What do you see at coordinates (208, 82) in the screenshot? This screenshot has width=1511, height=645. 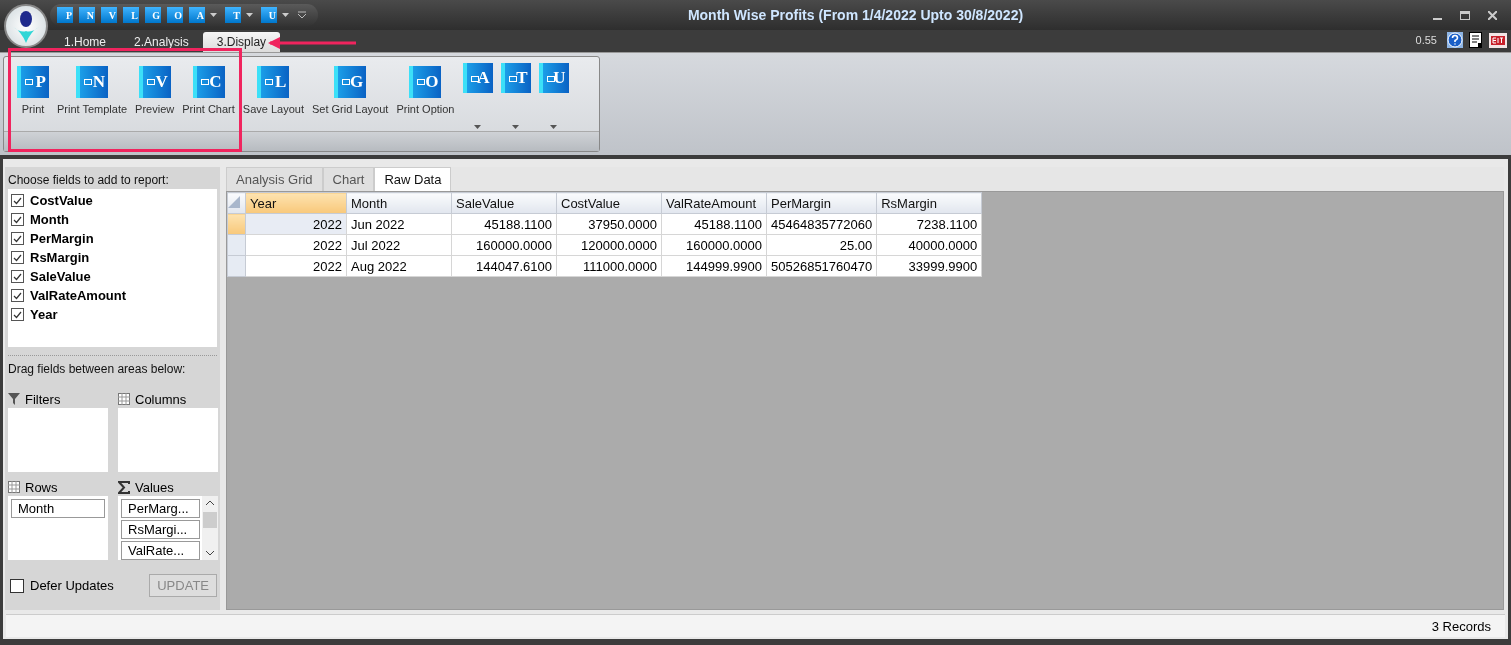 I see `letter-tile: C` at bounding box center [208, 82].